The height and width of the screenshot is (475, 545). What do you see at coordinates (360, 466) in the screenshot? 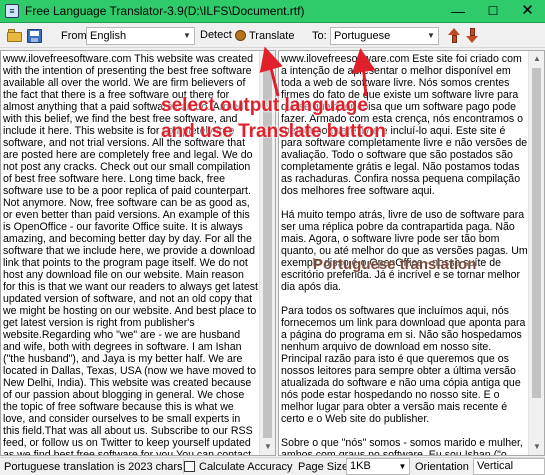
I see `page-size-value: 1KB` at bounding box center [360, 466].